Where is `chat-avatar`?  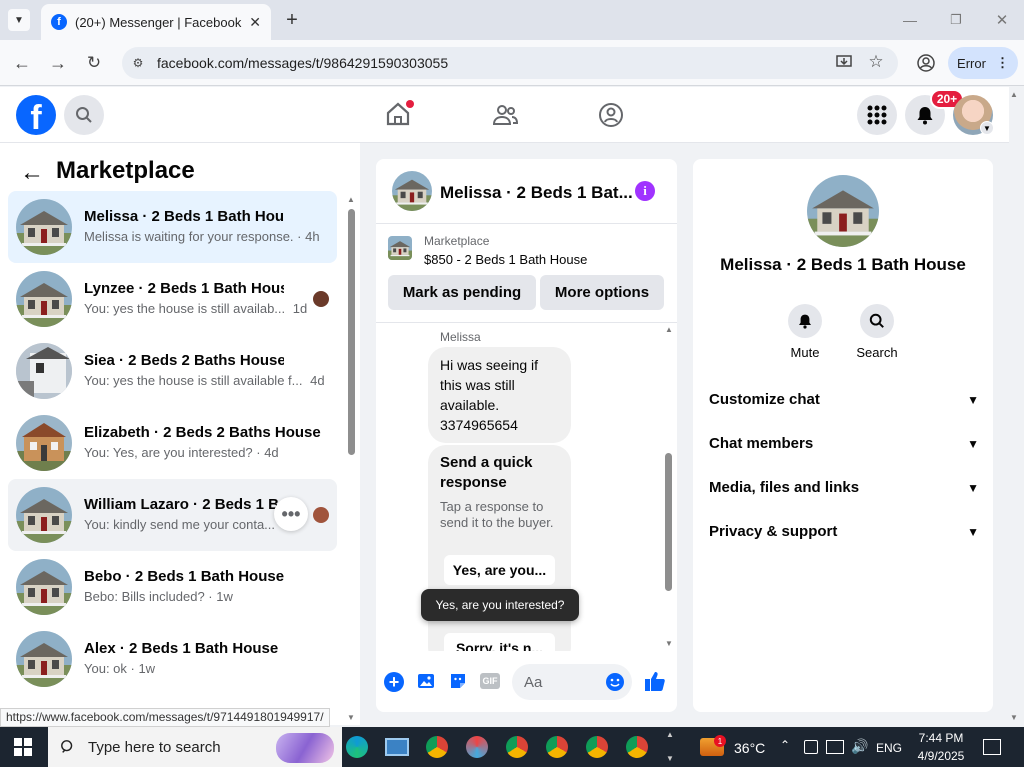 chat-avatar is located at coordinates (412, 191).